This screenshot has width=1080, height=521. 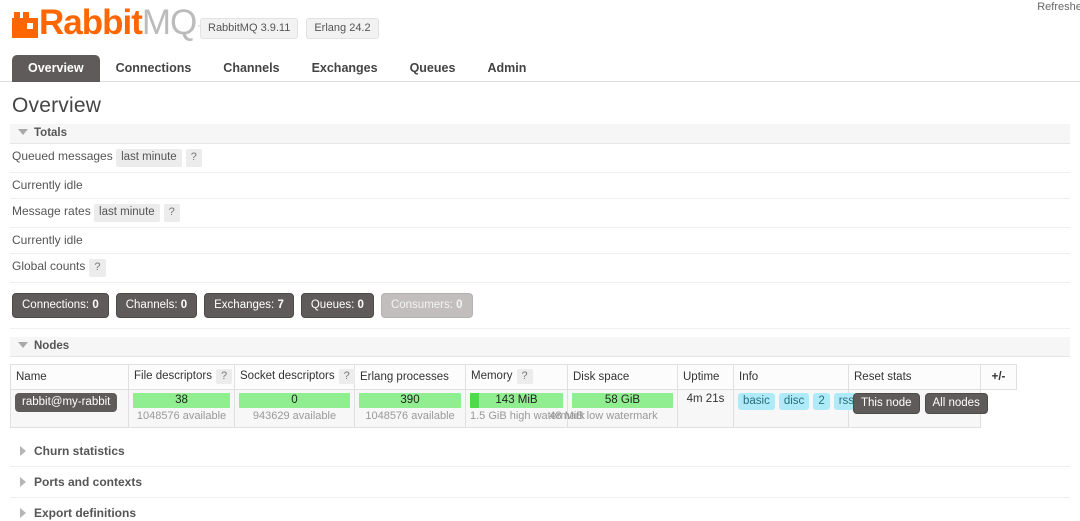 I want to click on count-label-channels: Channels:, so click(x=151, y=305).